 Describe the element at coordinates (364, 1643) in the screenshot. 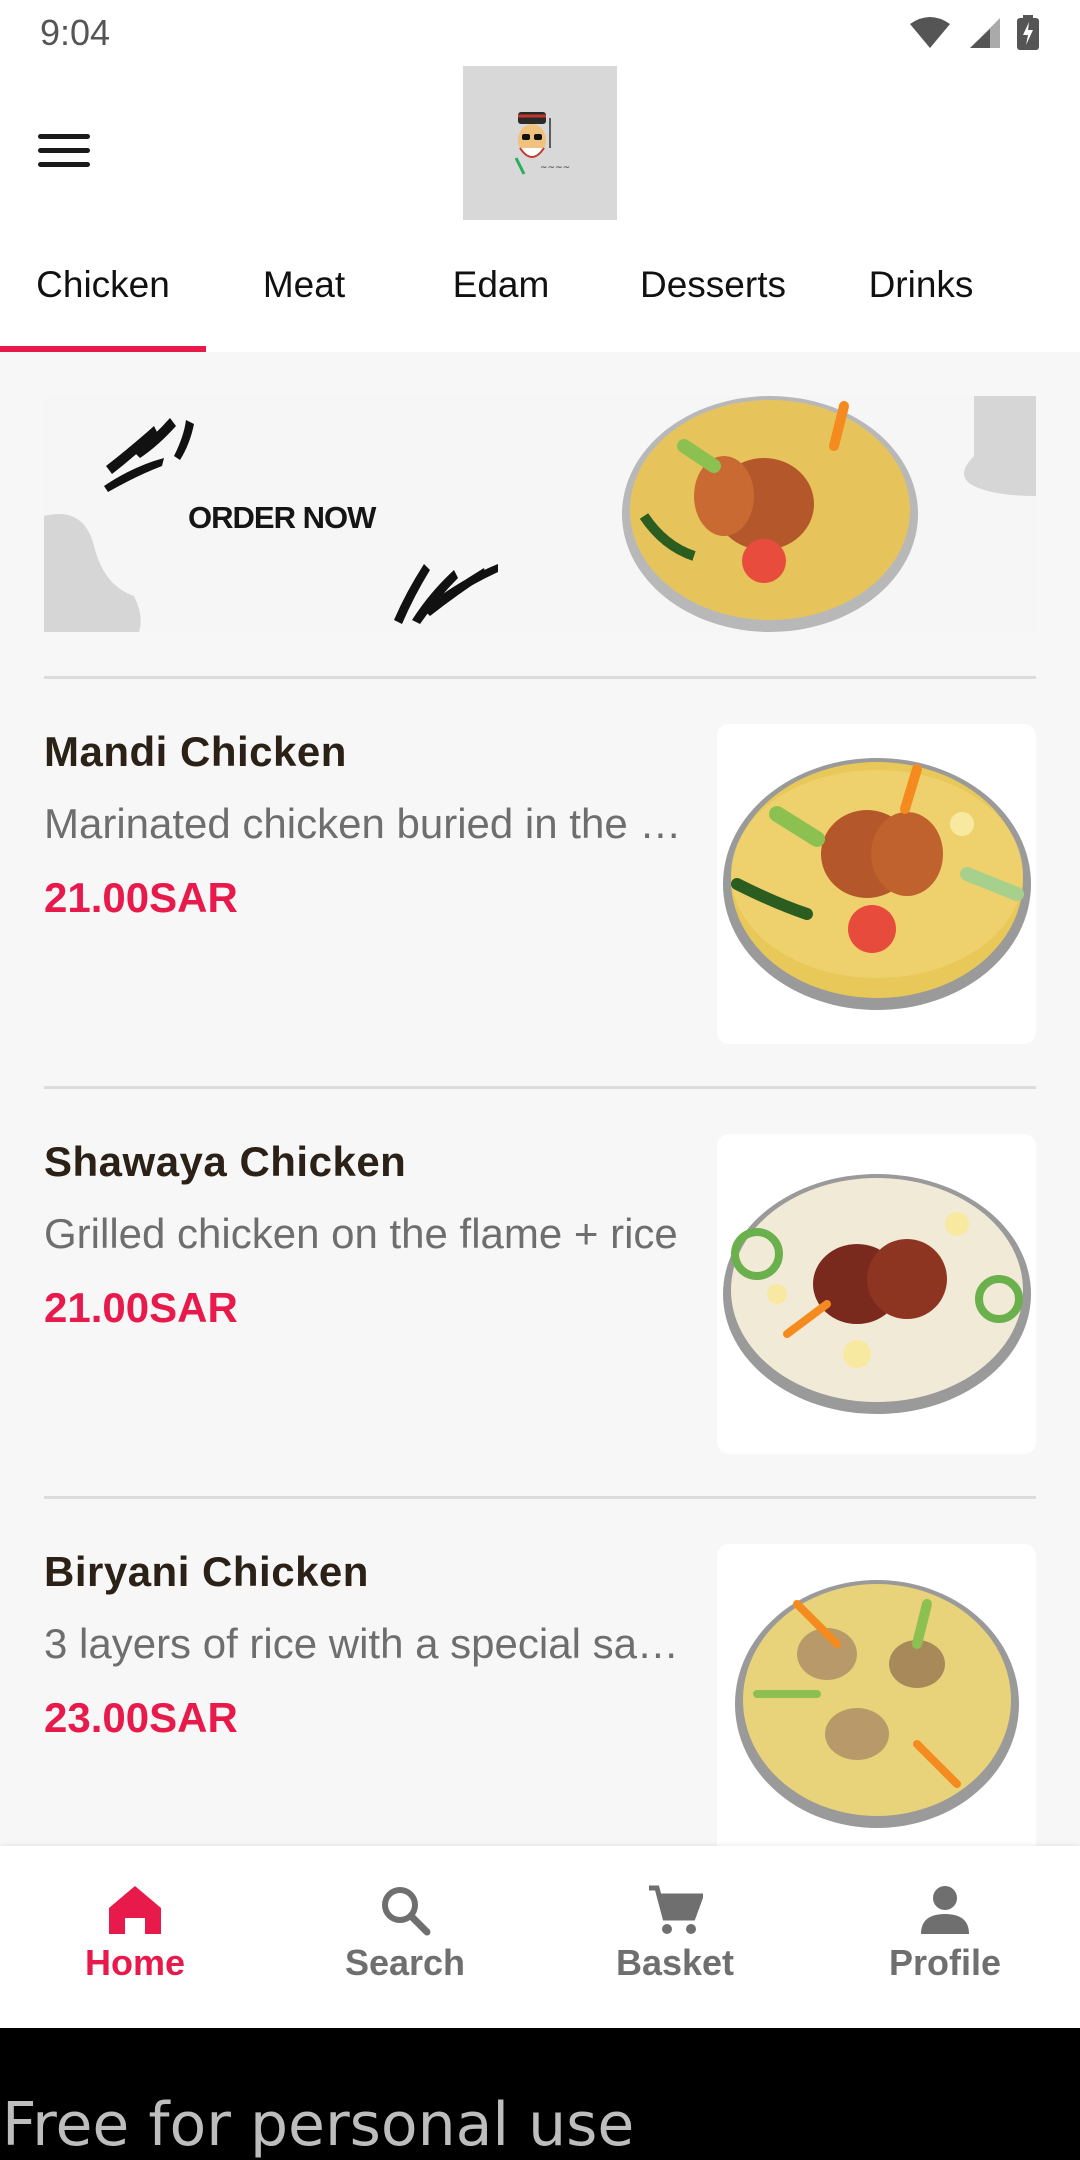

I see `item-description: 3 layers of rice with a special sauce` at that location.